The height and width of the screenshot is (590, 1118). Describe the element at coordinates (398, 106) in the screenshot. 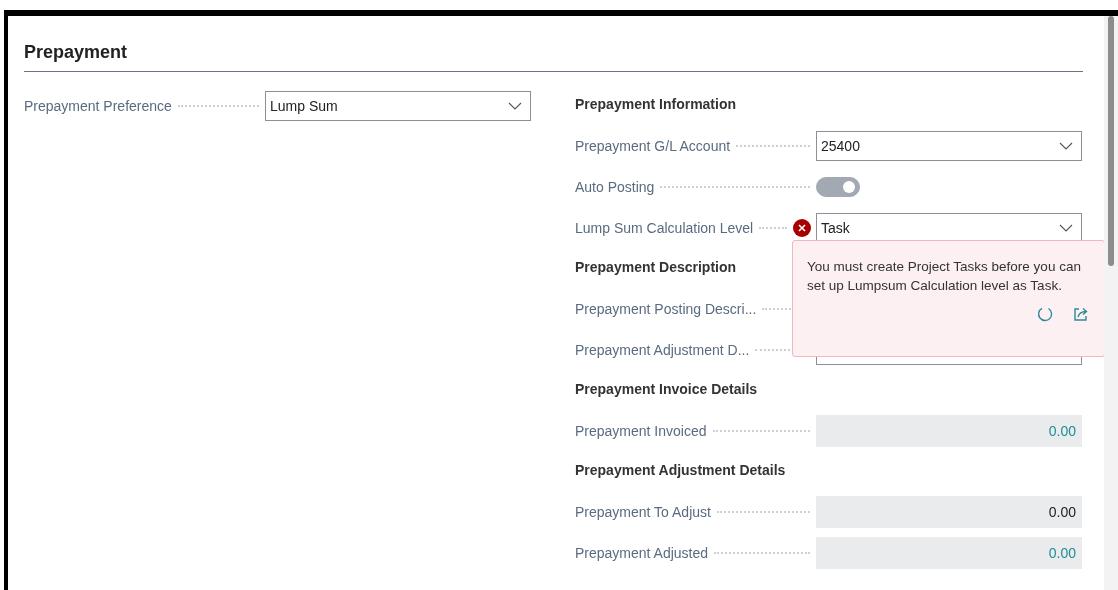

I see `dropdown-field: Lump Sum` at that location.